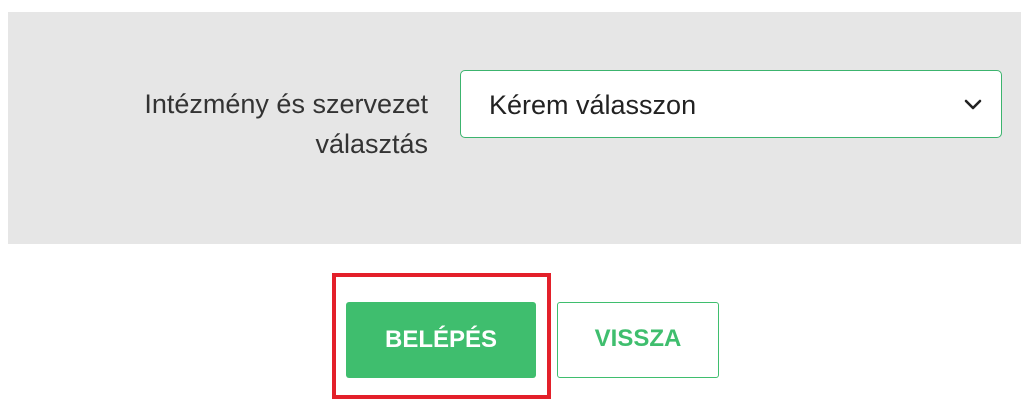 This screenshot has width=1021, height=410. Describe the element at coordinates (238, 124) in the screenshot. I see `institution-field-label: Intézmény és szervezet választás` at that location.